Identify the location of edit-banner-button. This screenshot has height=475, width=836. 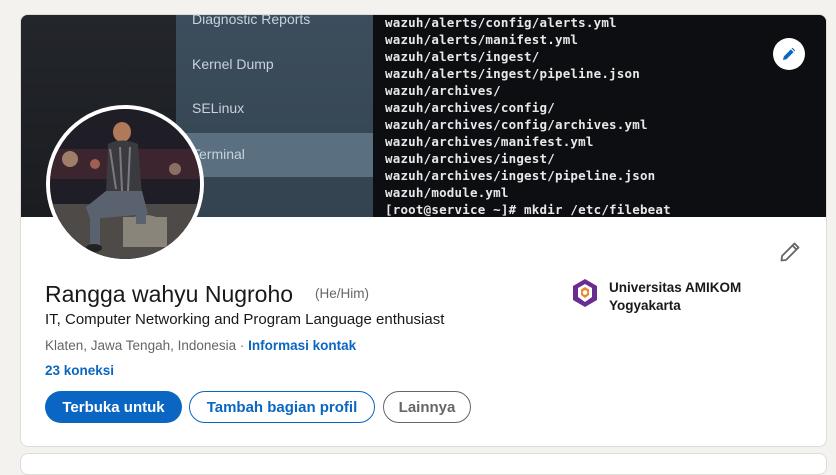
(789, 54).